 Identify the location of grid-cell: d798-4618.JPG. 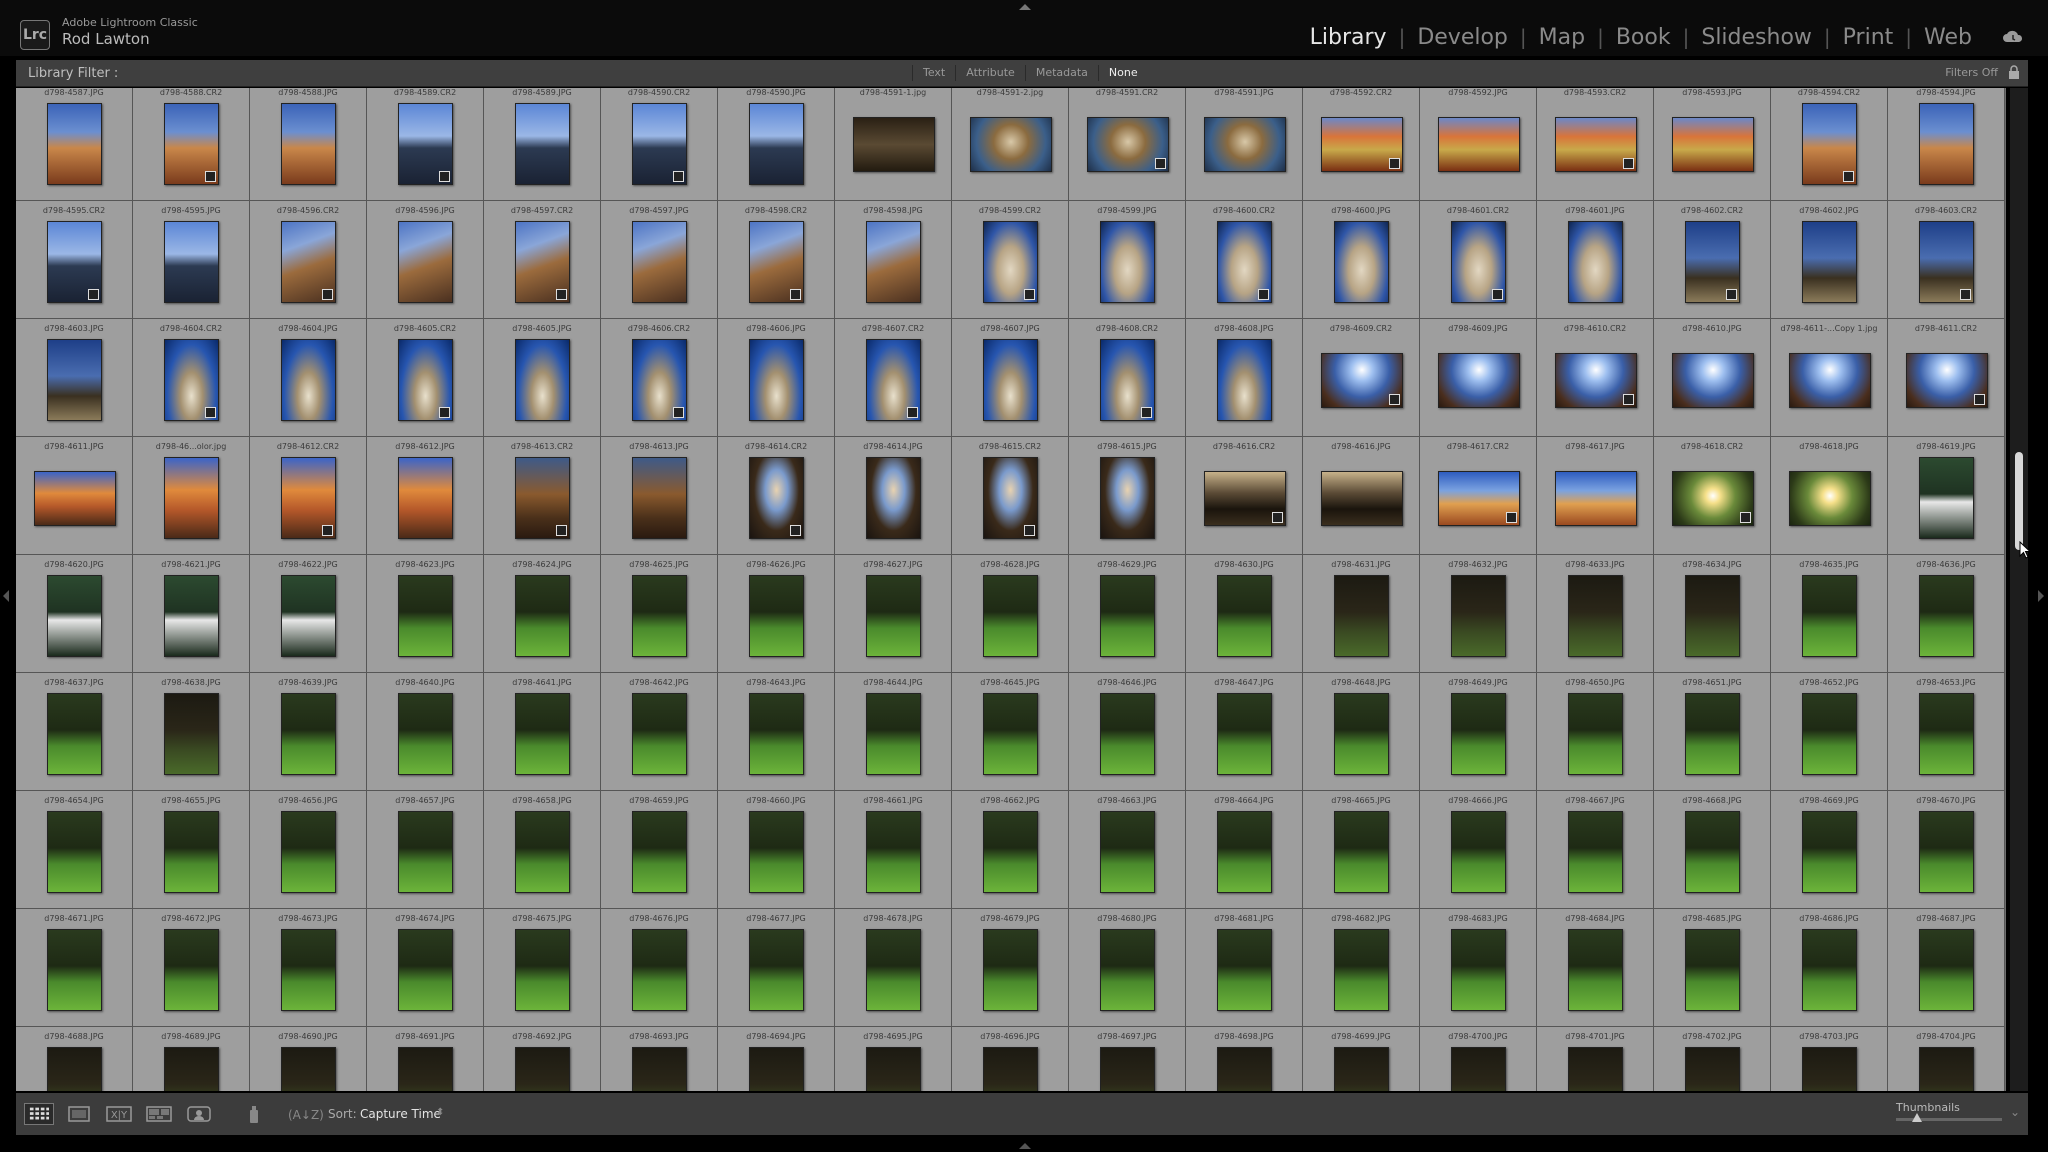
(1829, 496).